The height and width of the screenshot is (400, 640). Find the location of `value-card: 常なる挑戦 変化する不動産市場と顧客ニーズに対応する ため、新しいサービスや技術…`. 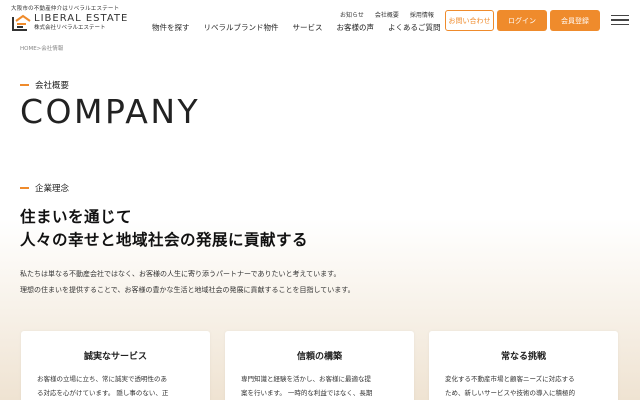

value-card: 常なる挑戦 変化する不動産市場と顧客ニーズに対応する ため、新しいサービスや技術… is located at coordinates (523, 365).